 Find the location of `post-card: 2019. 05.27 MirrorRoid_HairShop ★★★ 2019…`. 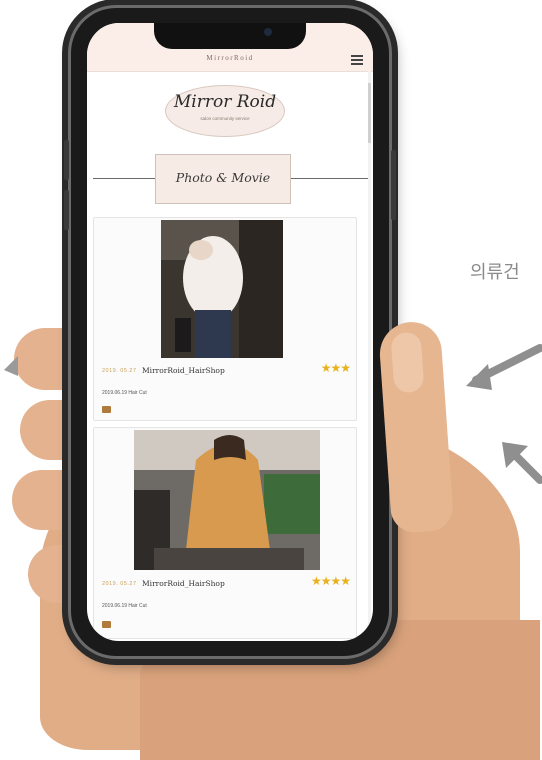

post-card: 2019. 05.27 MirrorRoid_HairShop ★★★ 2019… is located at coordinates (225, 319).